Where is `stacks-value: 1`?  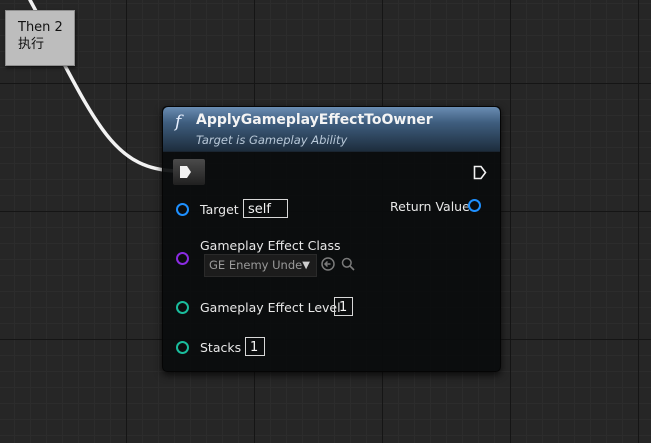
stacks-value: 1 is located at coordinates (255, 346).